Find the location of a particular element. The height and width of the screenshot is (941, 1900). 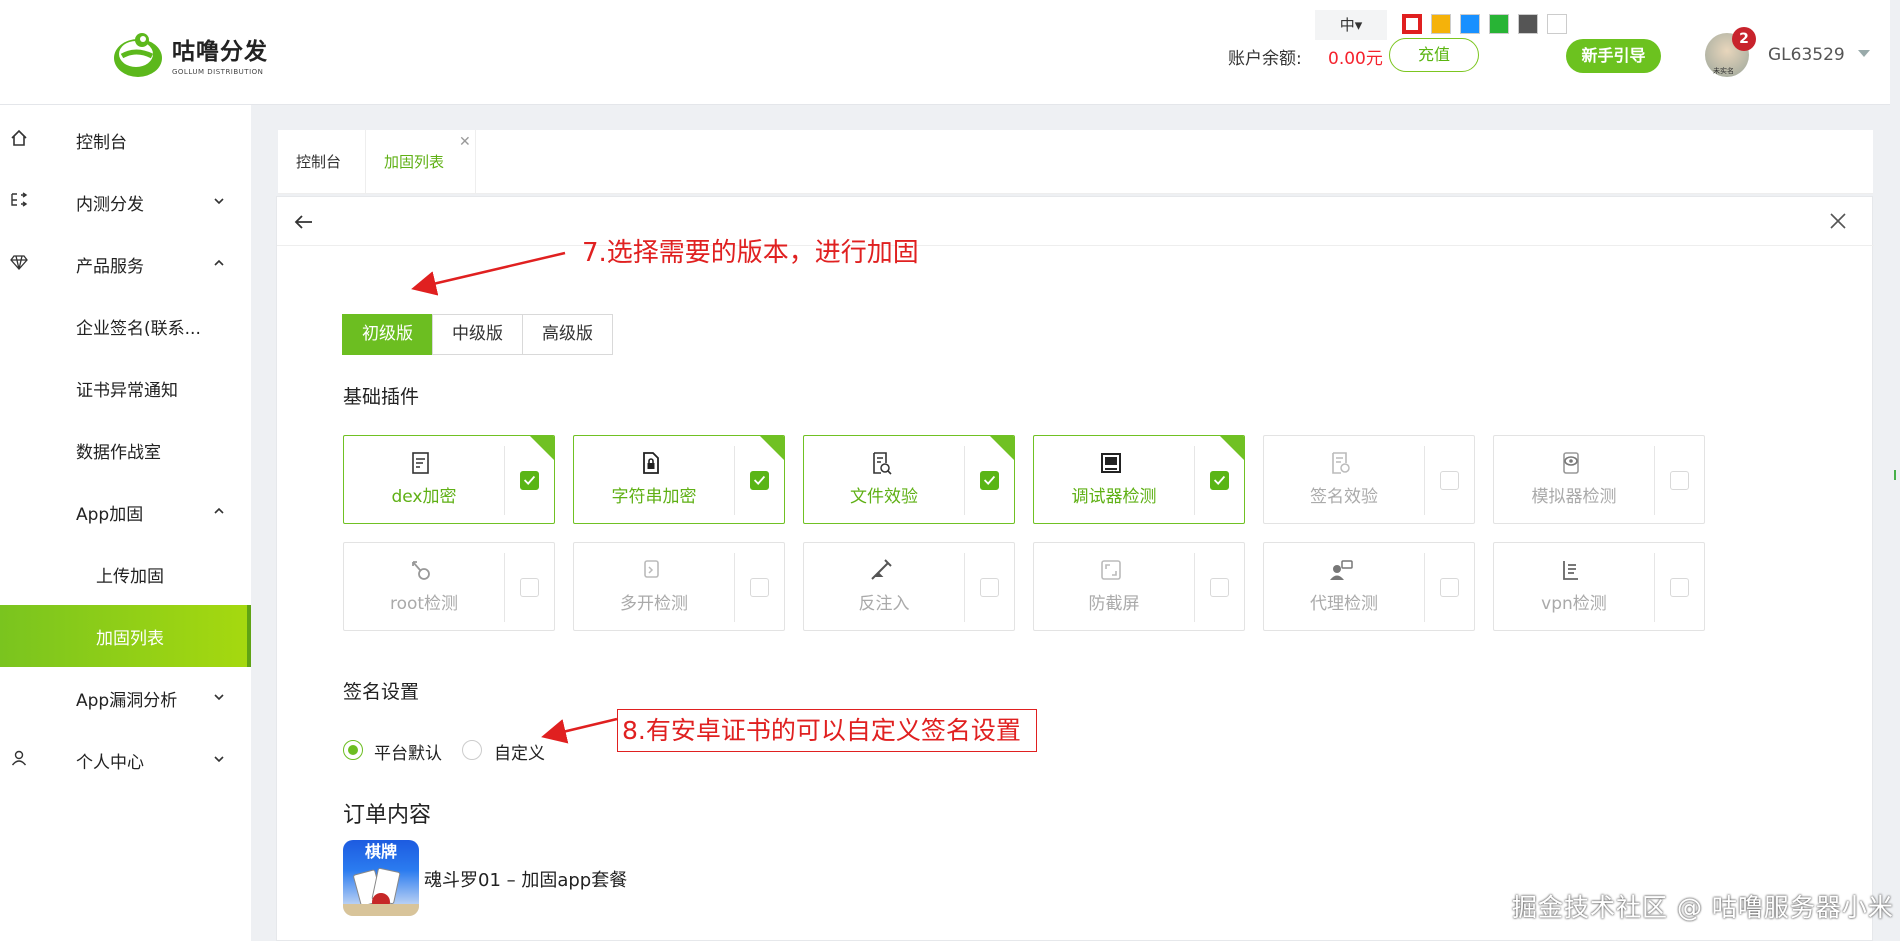

app-icon: 棋牌 is located at coordinates (381, 878).